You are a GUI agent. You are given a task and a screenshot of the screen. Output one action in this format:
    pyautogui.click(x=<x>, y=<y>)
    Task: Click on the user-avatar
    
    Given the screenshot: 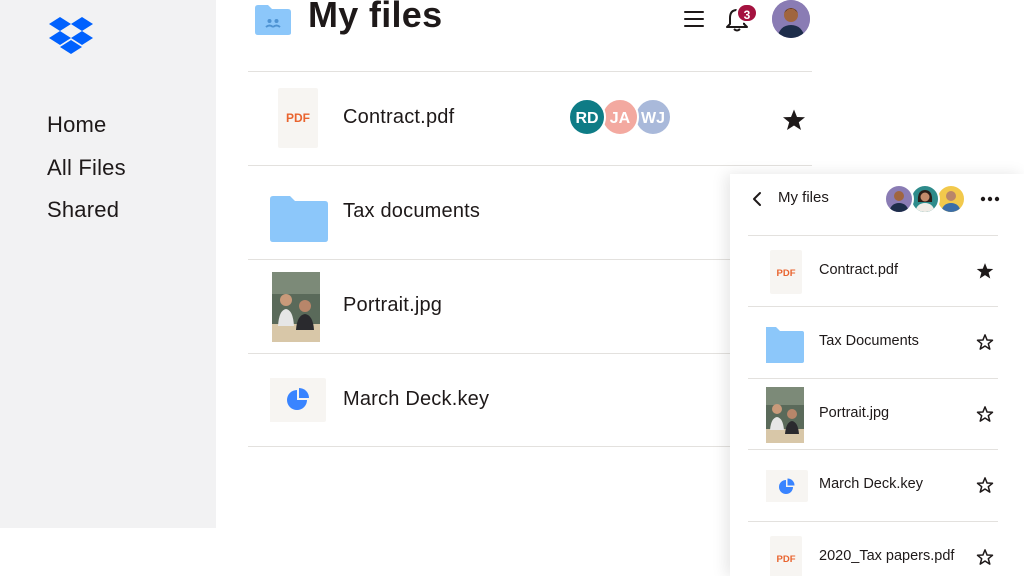 What is the action you would take?
    pyautogui.click(x=791, y=19)
    